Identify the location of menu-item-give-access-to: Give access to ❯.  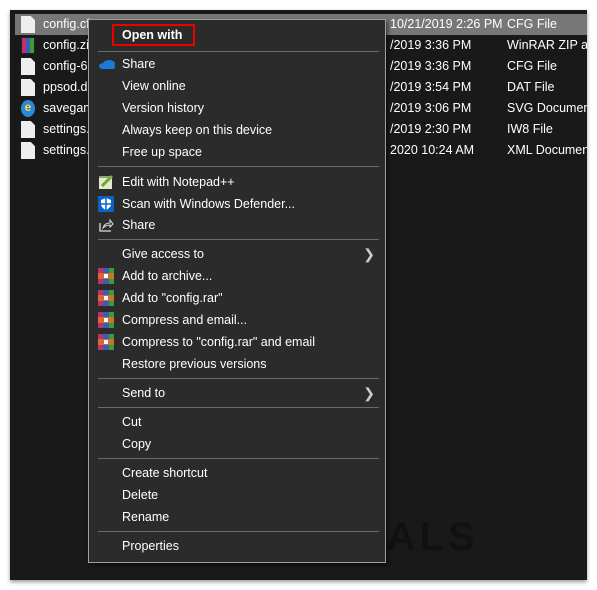
(237, 254).